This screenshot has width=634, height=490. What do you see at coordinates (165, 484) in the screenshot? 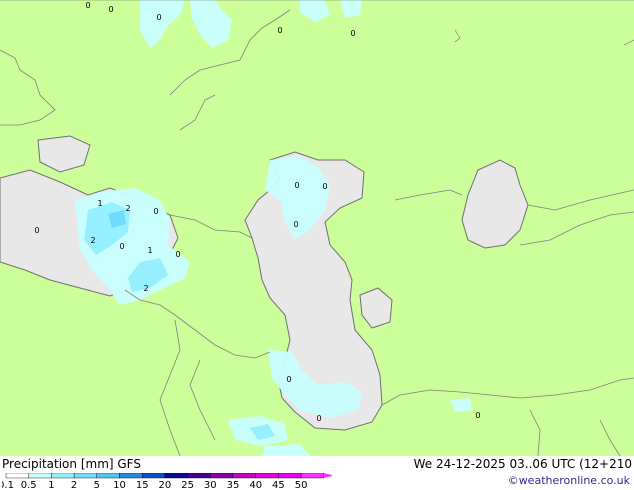
I see `legend-label: 20` at bounding box center [165, 484].